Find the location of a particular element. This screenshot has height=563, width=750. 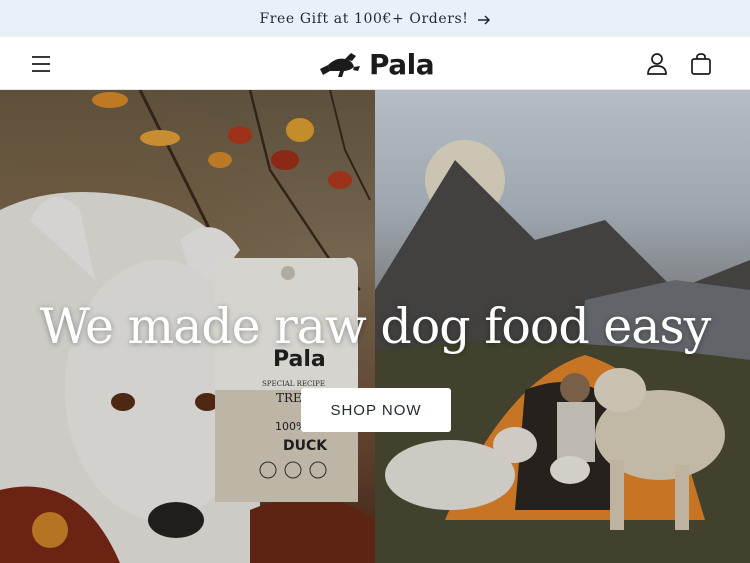

site-header: Pala is located at coordinates (375, 63).